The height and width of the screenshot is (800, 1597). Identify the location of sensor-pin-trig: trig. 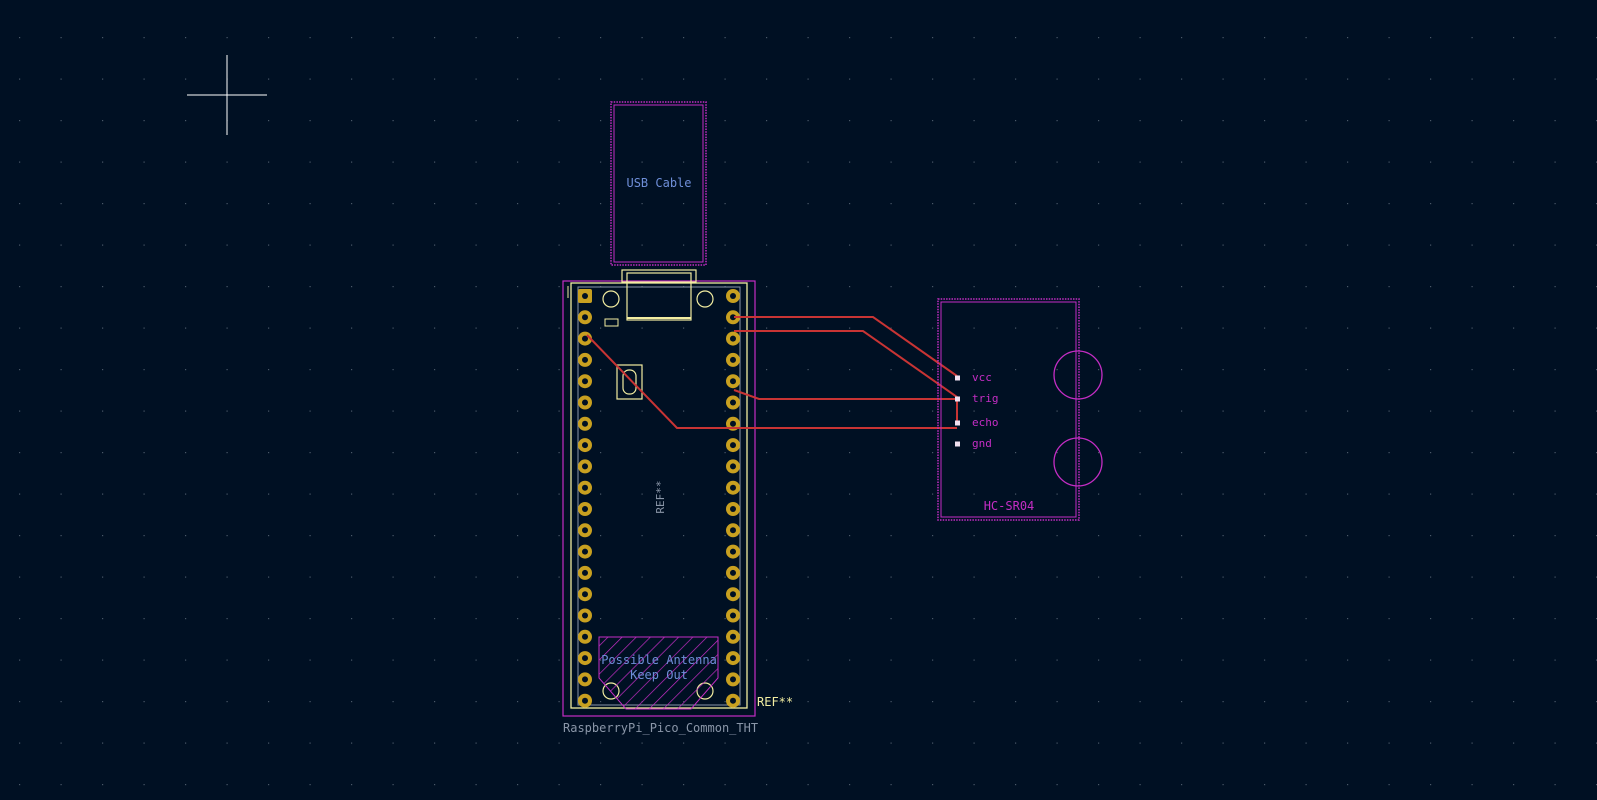
(985, 398).